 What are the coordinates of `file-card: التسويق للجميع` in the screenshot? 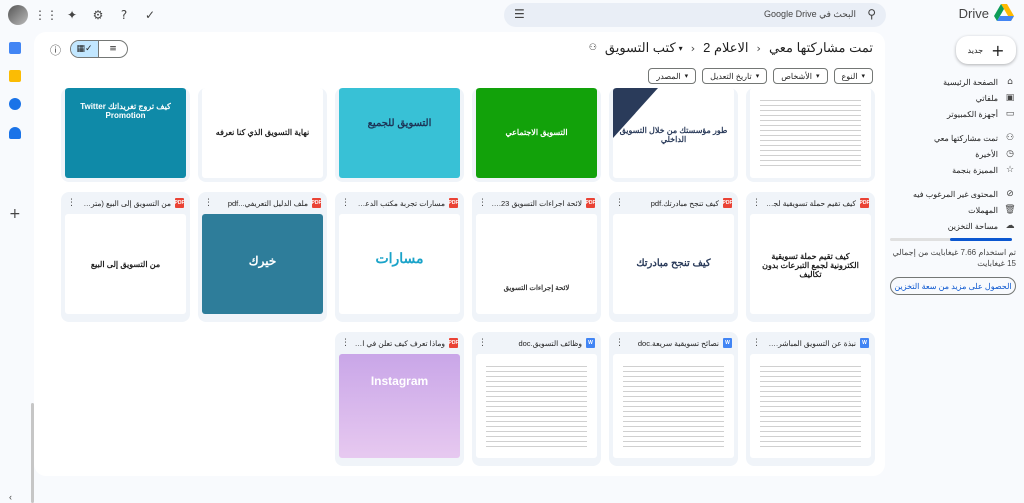 It's located at (399, 135).